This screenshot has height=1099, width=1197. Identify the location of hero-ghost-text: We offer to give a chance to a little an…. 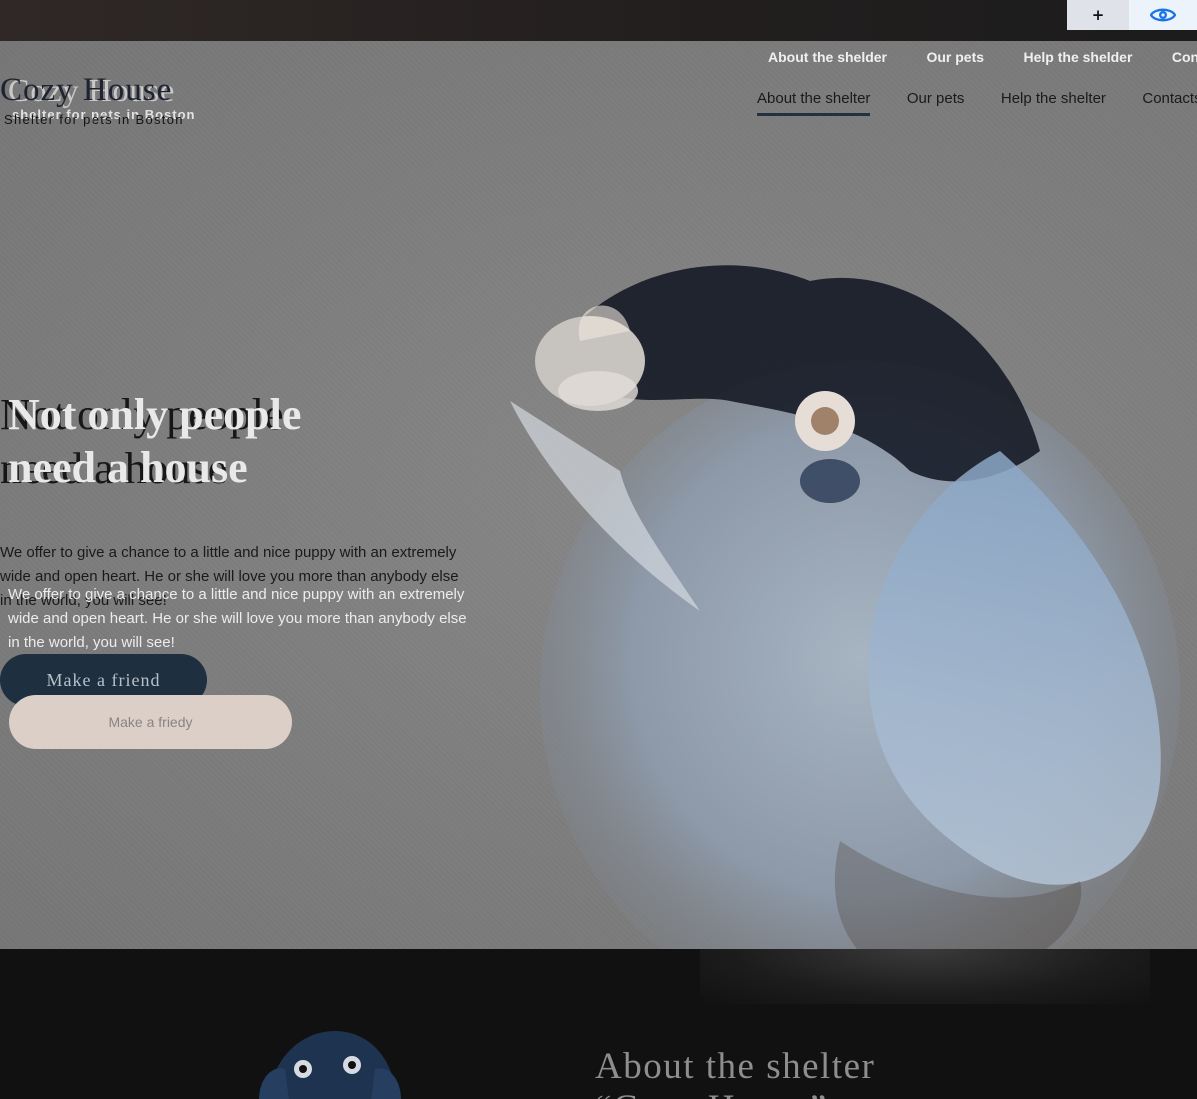
(237, 618).